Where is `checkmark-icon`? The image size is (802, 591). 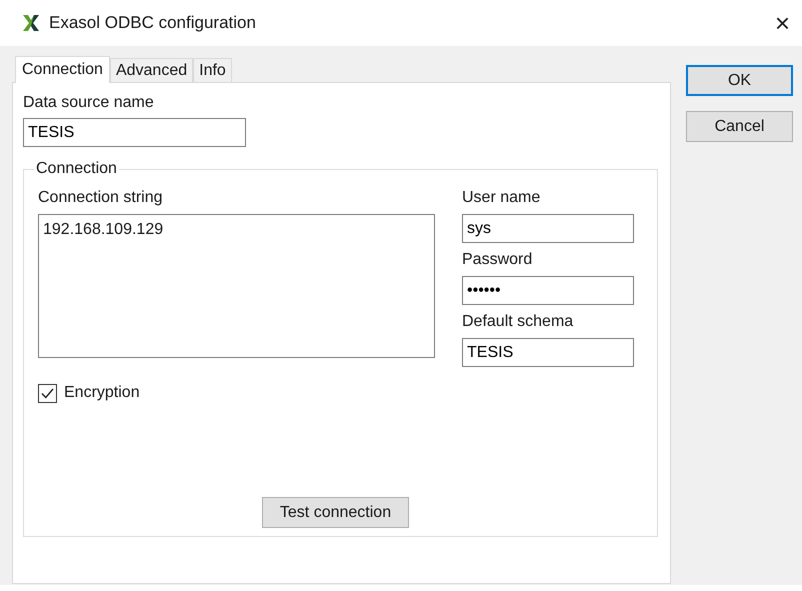
checkmark-icon is located at coordinates (47, 393).